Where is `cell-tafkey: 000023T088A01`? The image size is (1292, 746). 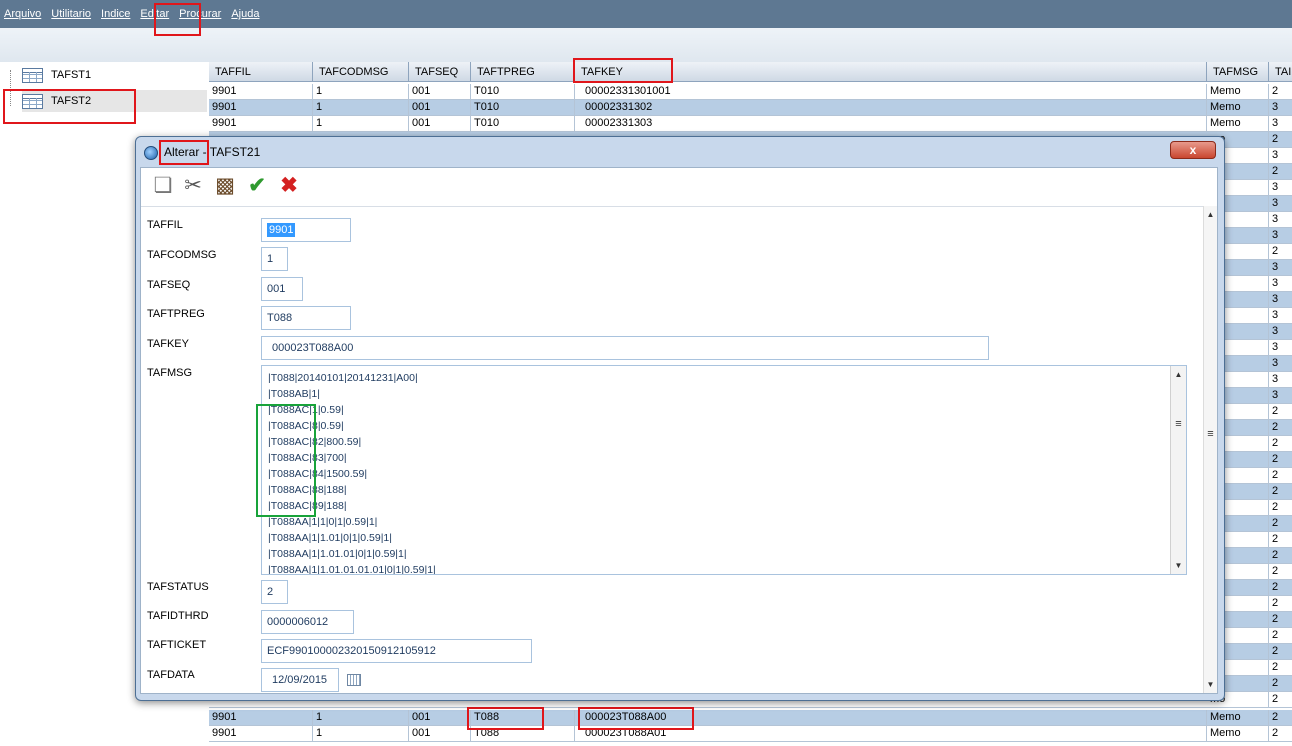
cell-tafkey: 000023T088A01 is located at coordinates (891, 734).